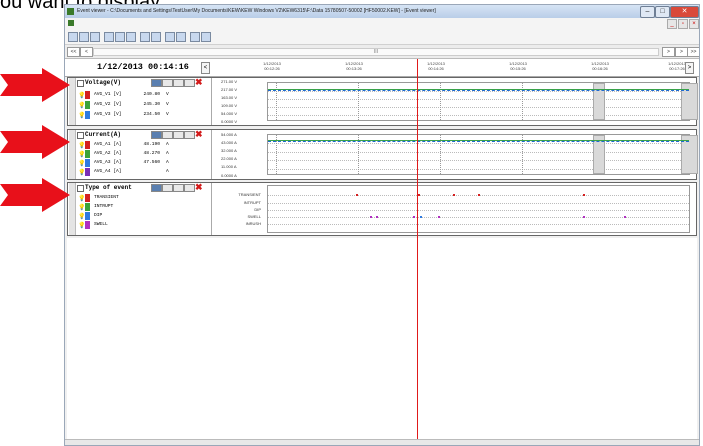  What do you see at coordinates (647, 12) in the screenshot?
I see `minimize-button: –` at bounding box center [647, 12].